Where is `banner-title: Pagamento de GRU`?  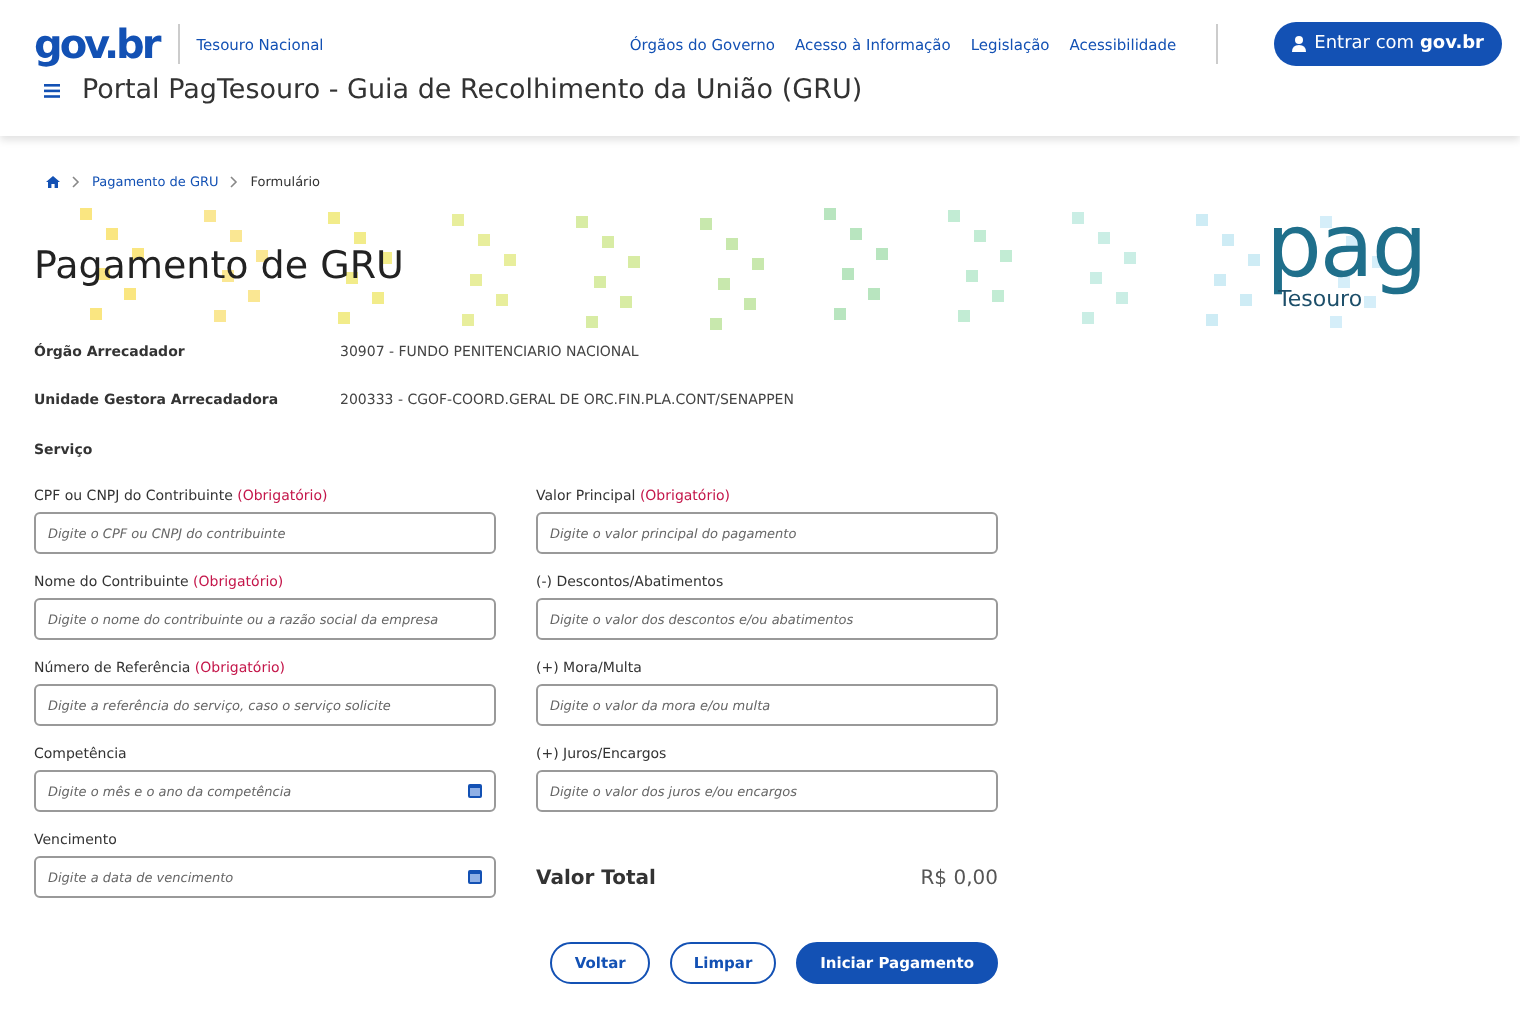
banner-title: Pagamento de GRU is located at coordinates (219, 266).